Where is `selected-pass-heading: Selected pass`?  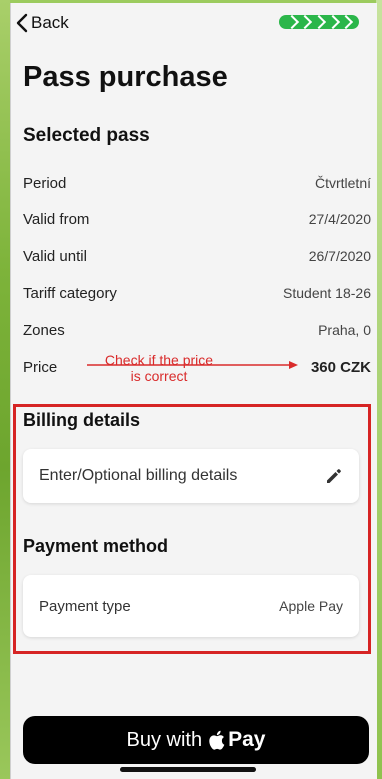
selected-pass-heading: Selected pass is located at coordinates (86, 135).